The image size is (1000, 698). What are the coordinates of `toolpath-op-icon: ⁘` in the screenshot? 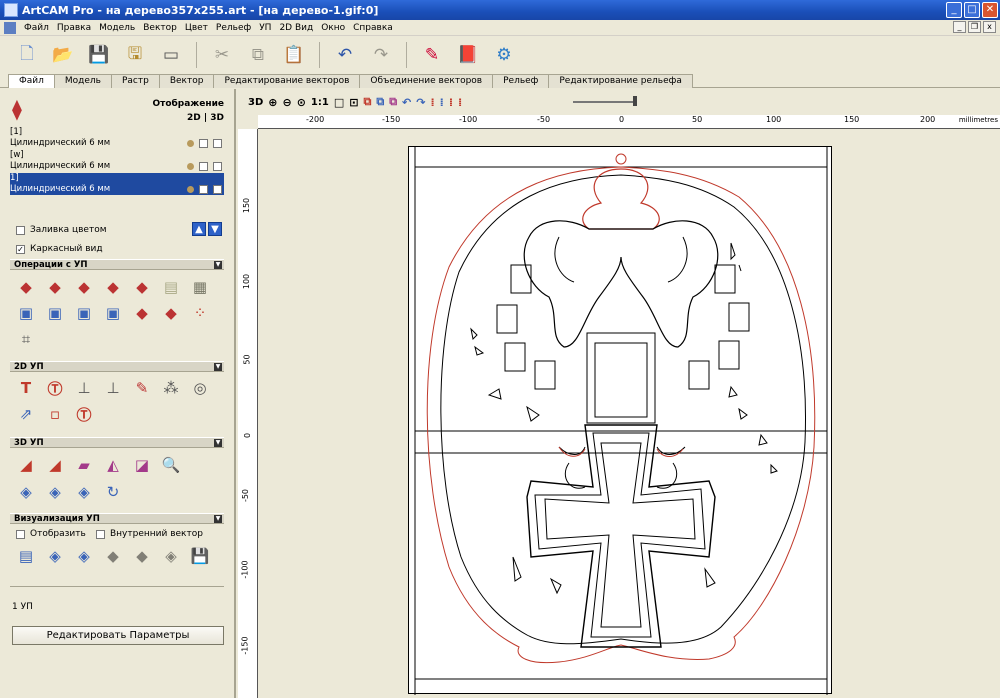 It's located at (200, 313).